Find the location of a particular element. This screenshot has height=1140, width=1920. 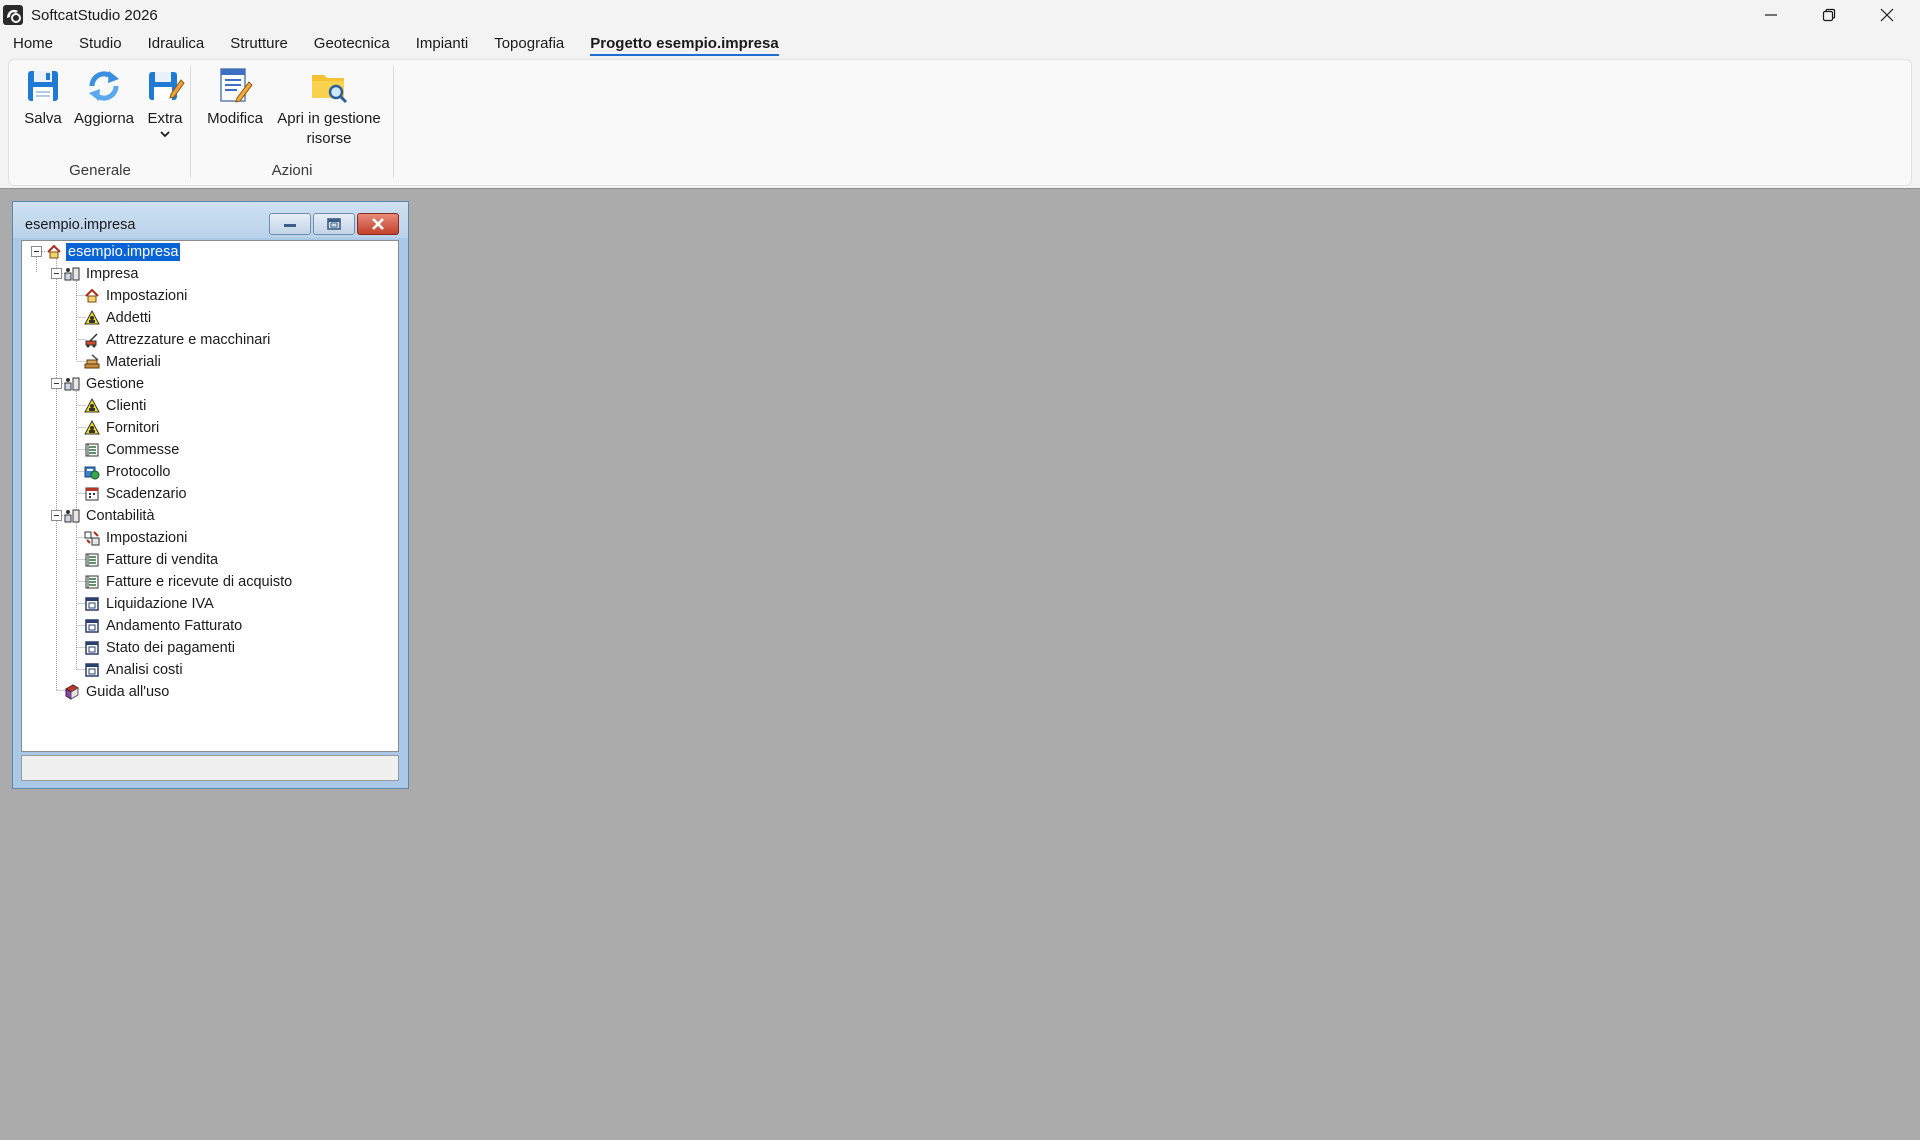

app-title: SoftcatStudio 2026 is located at coordinates (94, 15).